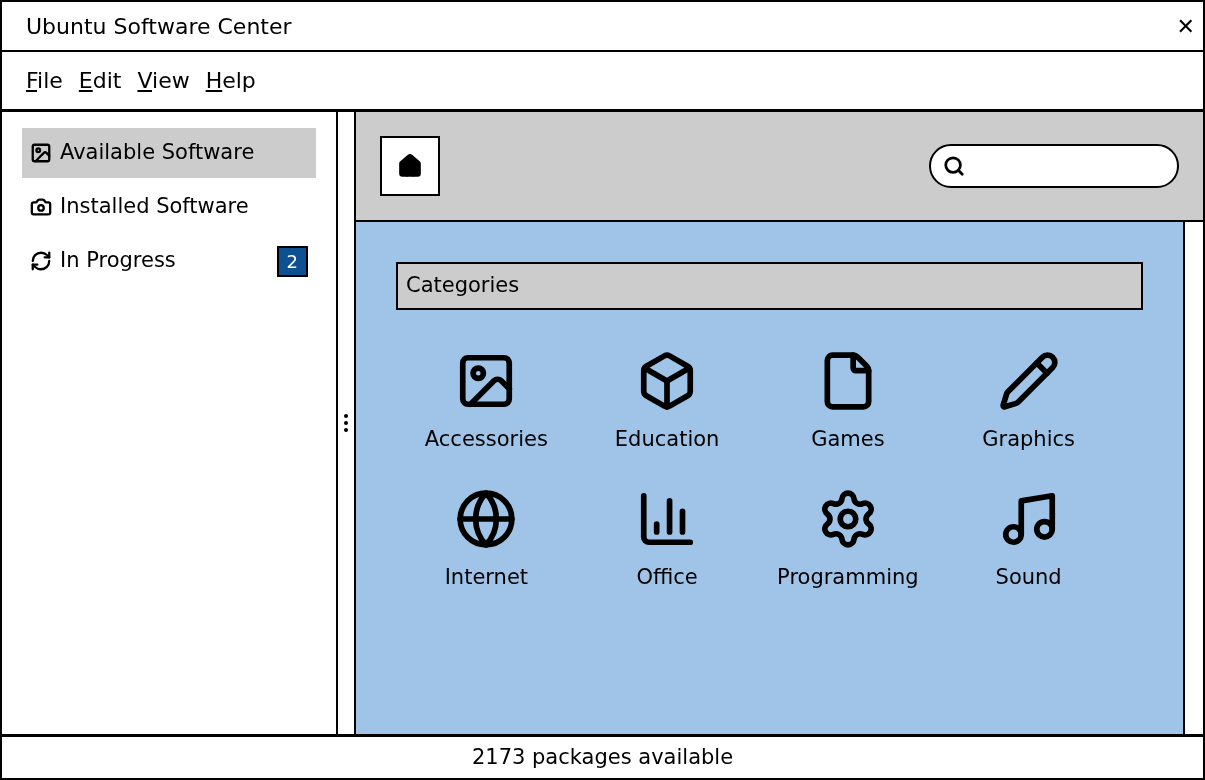 This screenshot has width=1205, height=780. What do you see at coordinates (667, 440) in the screenshot?
I see `category-label: Education` at bounding box center [667, 440].